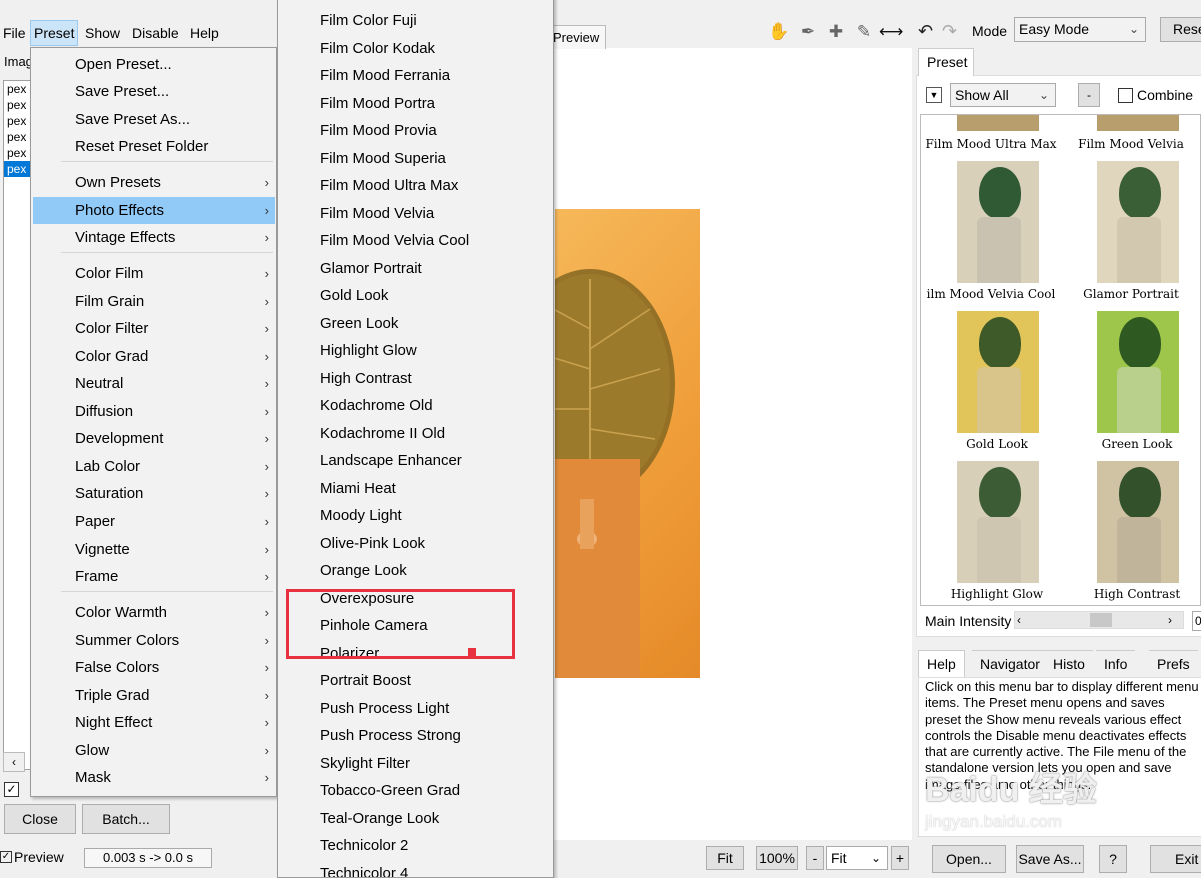  I want to click on submenu-item-film-mood-velvia: Film Mood Velvia, so click(377, 213).